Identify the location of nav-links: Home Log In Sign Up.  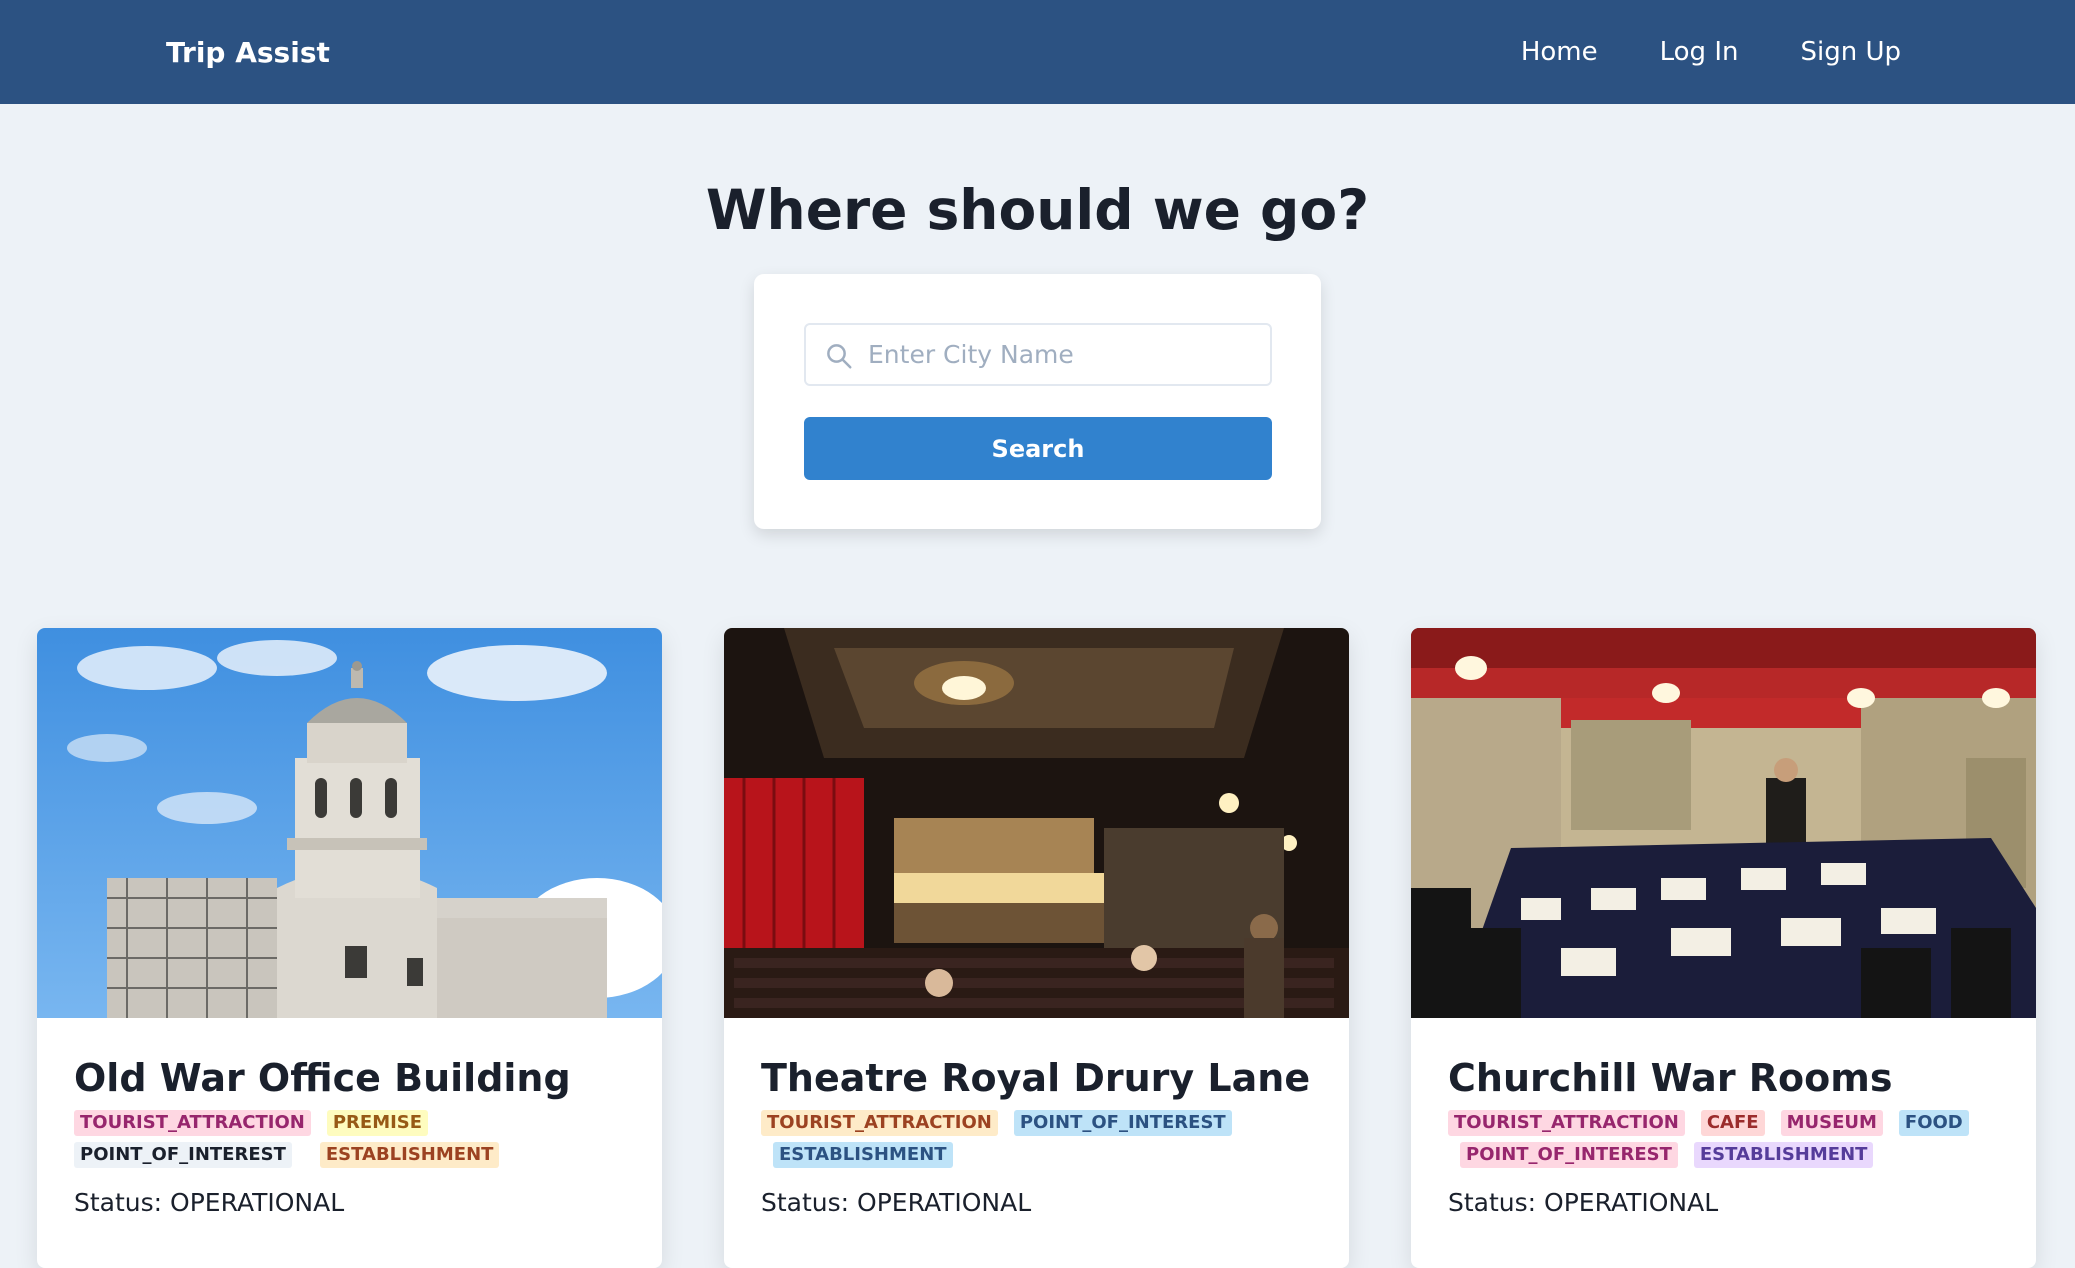
(1711, 52).